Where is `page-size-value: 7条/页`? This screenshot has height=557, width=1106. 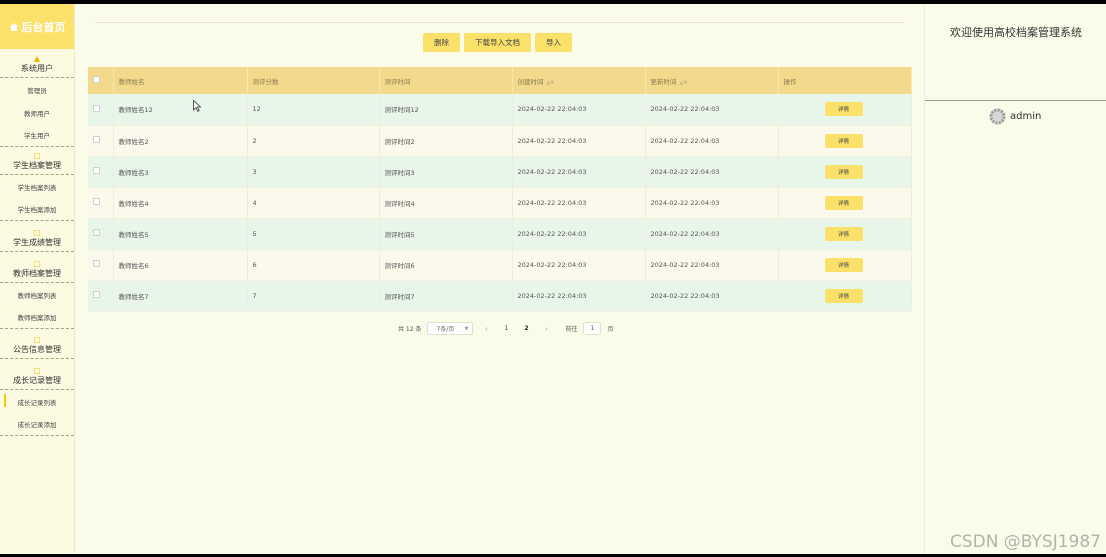 page-size-value: 7条/页 is located at coordinates (445, 329).